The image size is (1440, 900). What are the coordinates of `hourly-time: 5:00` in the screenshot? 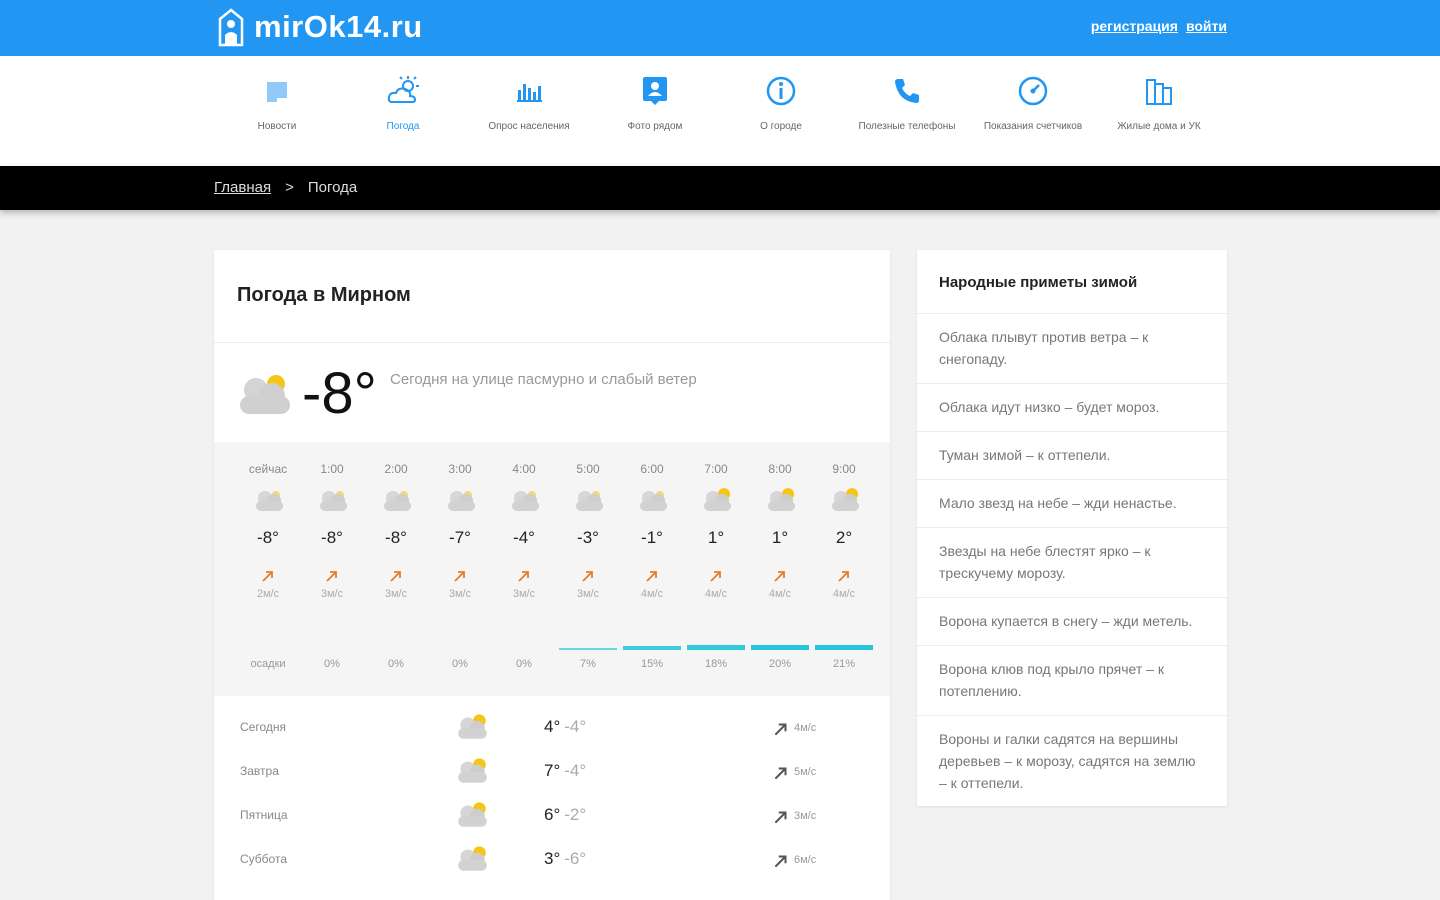 It's located at (588, 469).